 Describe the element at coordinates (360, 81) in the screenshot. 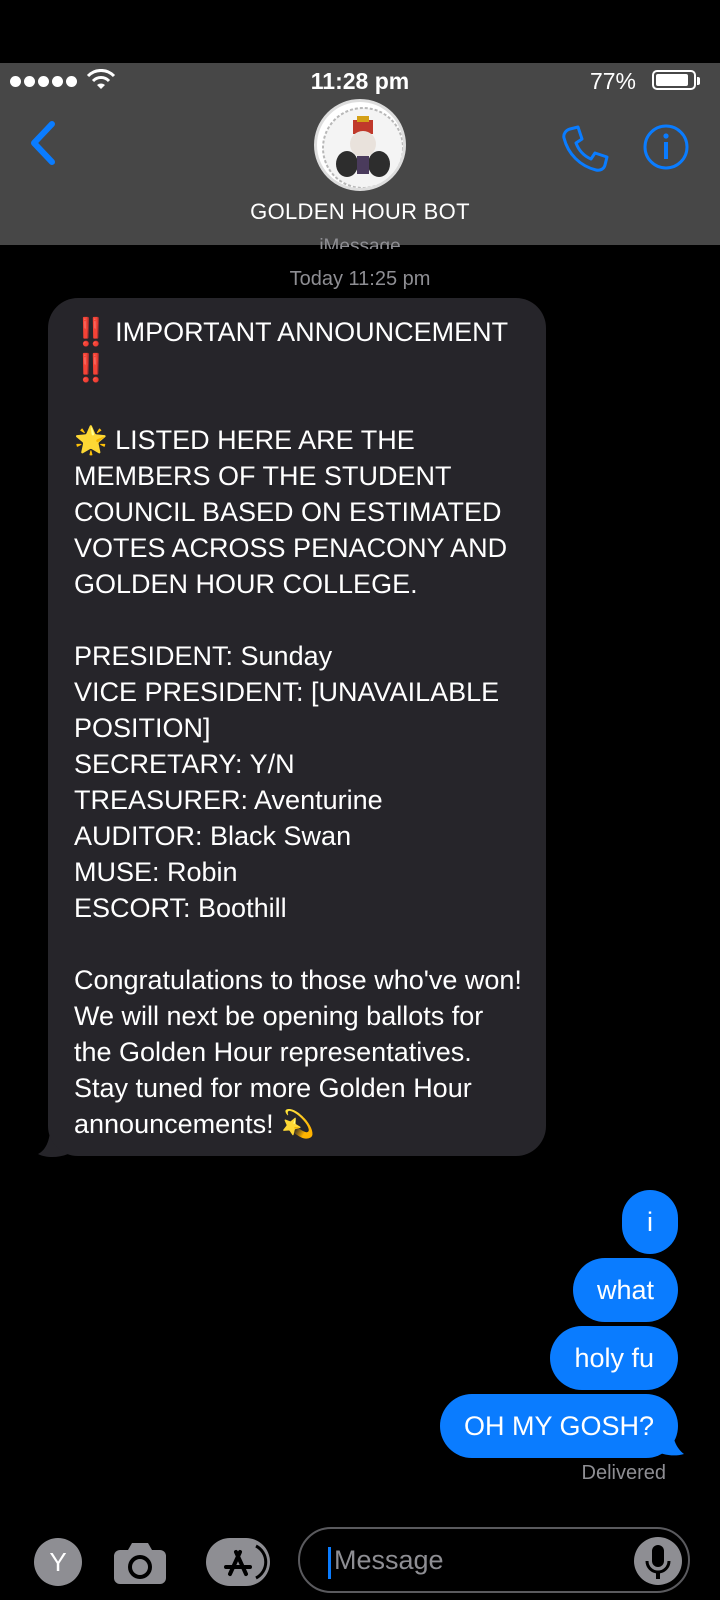

I see `status-bar: 11:28 pm 77%` at that location.